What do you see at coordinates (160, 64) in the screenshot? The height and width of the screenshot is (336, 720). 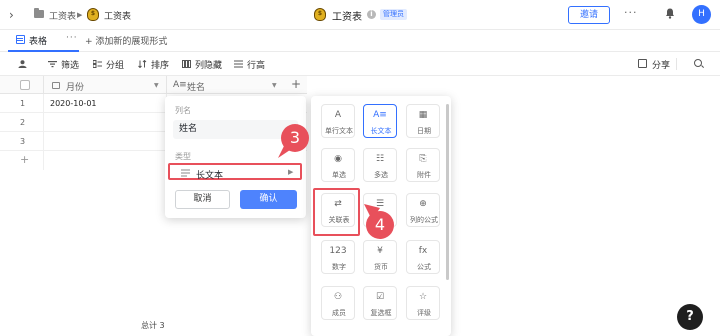 I see `sort-button: 排序` at bounding box center [160, 64].